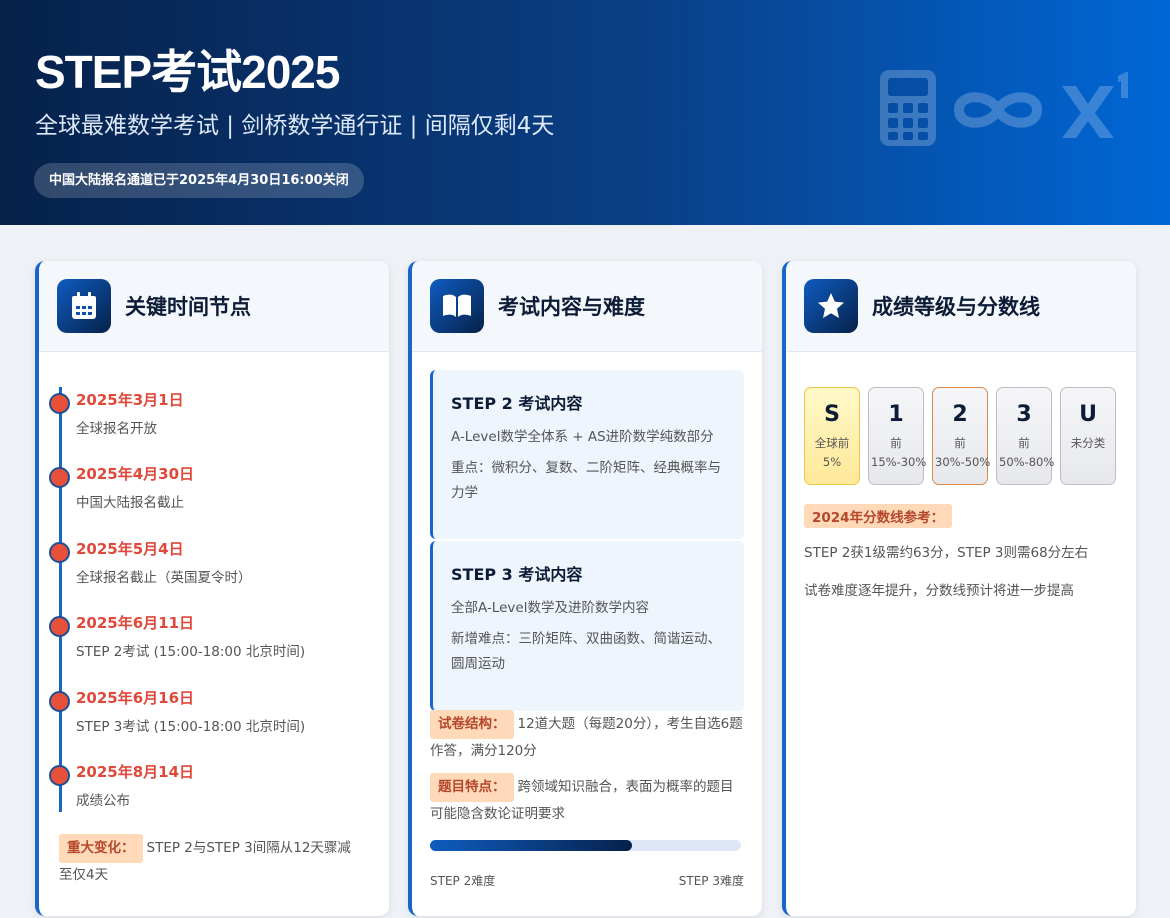 Image resolution: width=1170 pixels, height=918 pixels. What do you see at coordinates (191, 727) in the screenshot?
I see `timeline-desc: STEP 3考试 (15:00-18:00 北京时间)` at bounding box center [191, 727].